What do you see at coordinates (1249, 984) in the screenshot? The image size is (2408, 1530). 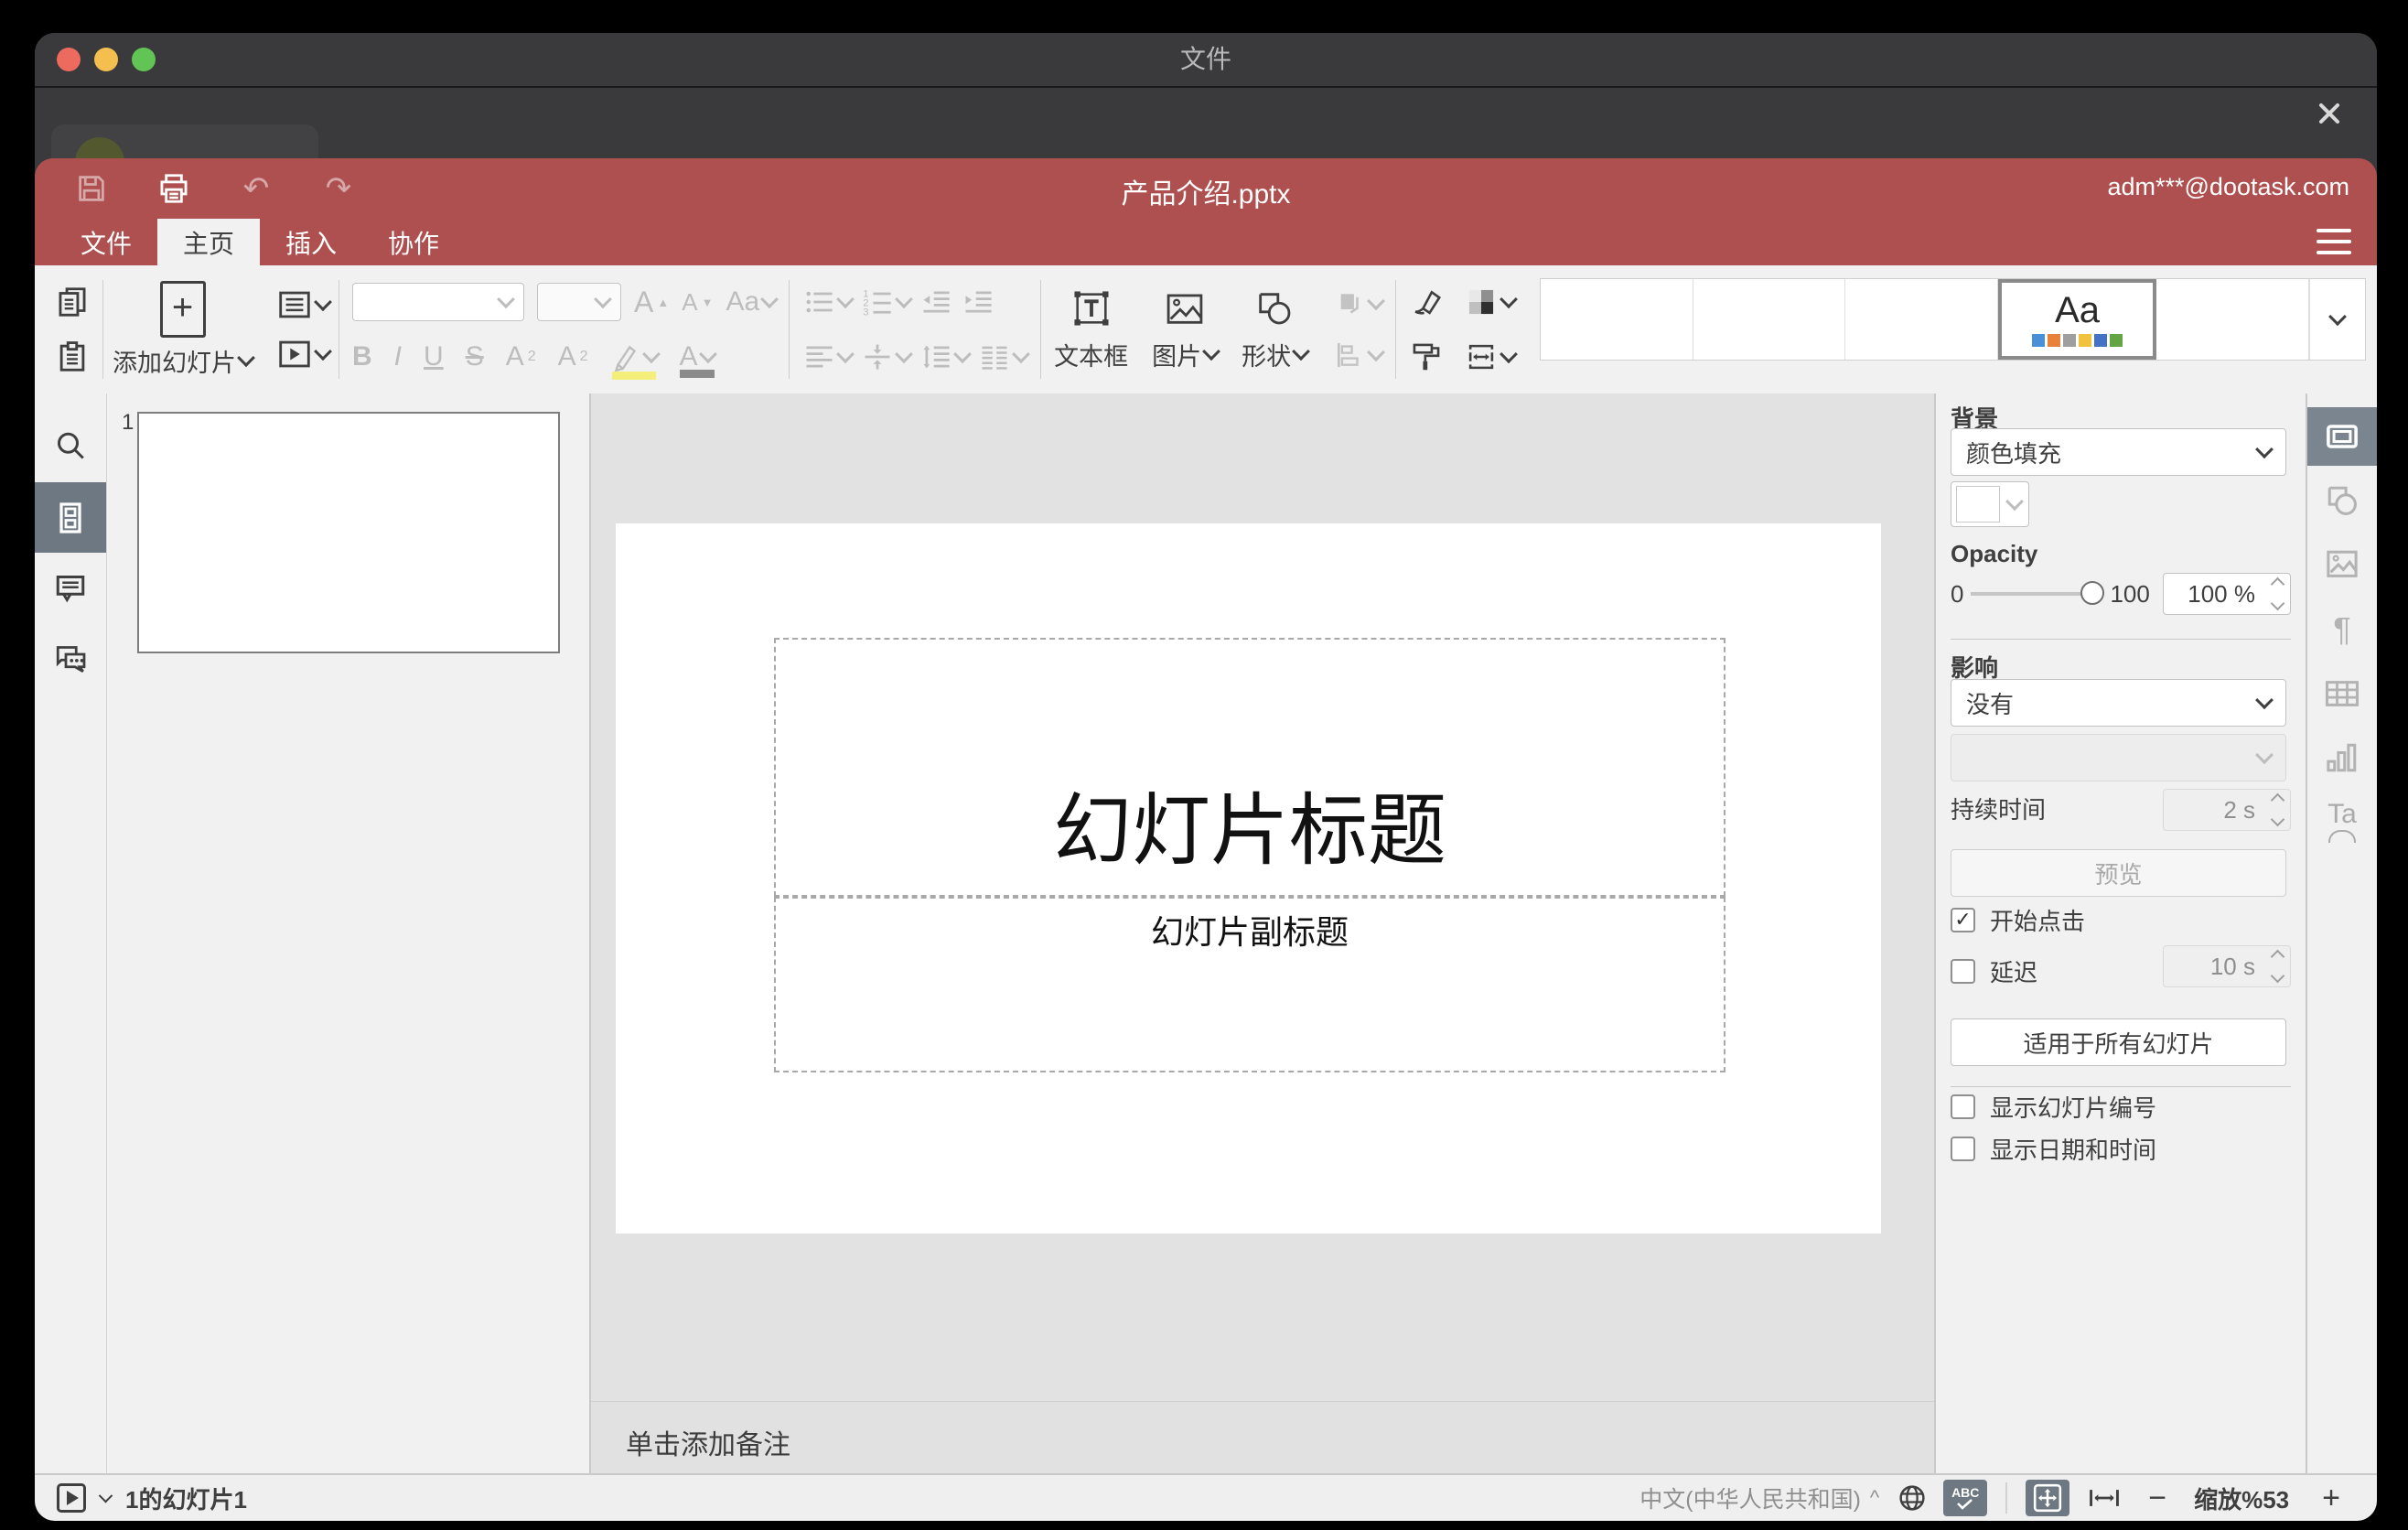 I see `subtitle-placeholder: 幻灯片副标题` at bounding box center [1249, 984].